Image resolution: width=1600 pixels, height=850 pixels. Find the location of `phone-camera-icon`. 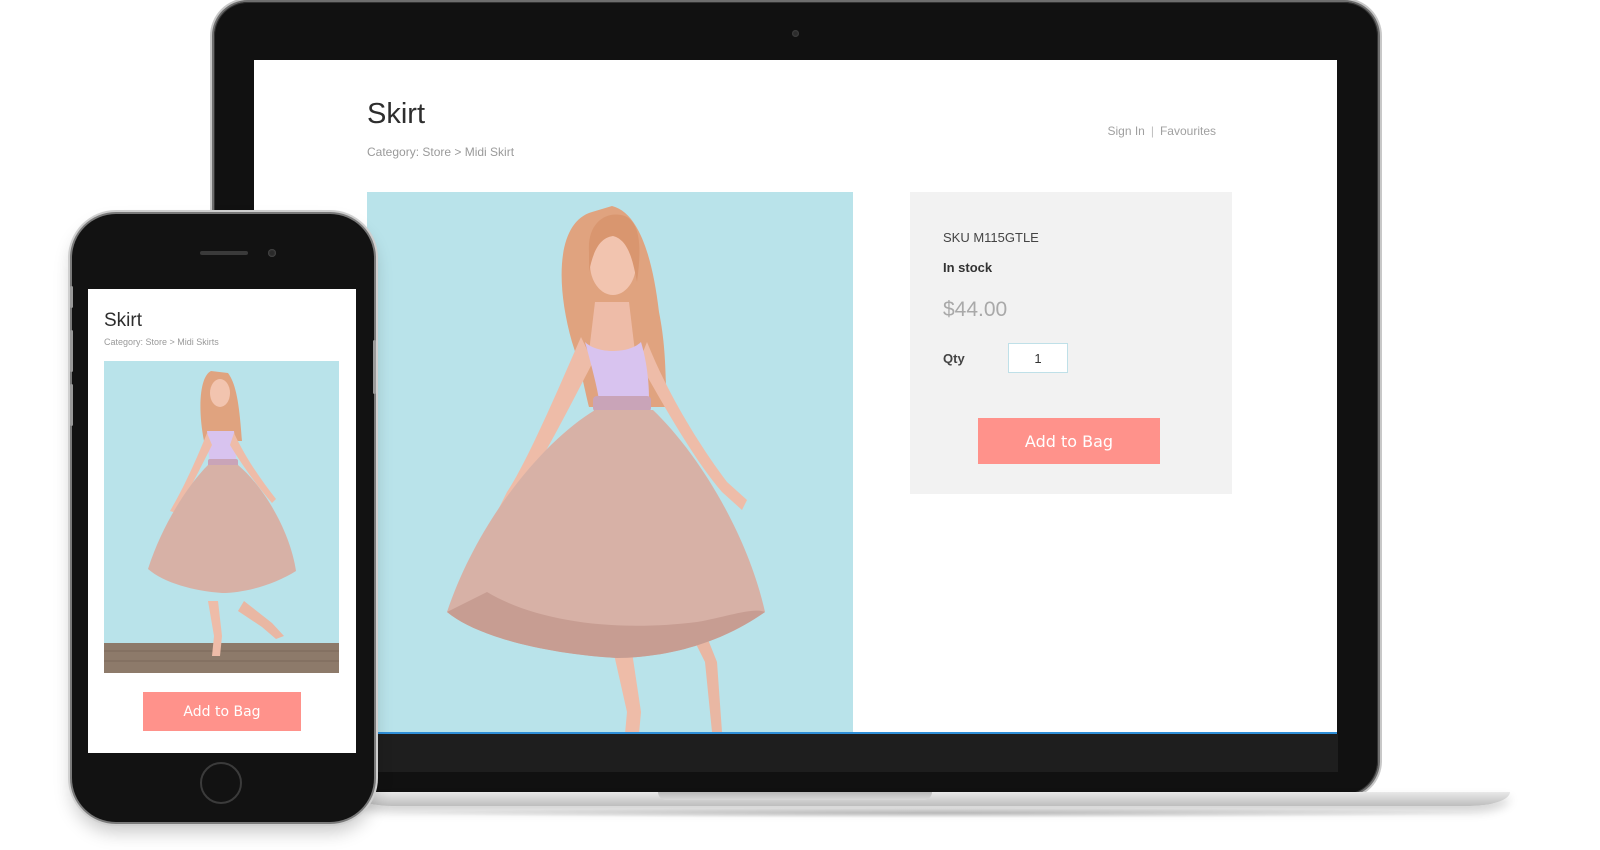

phone-camera-icon is located at coordinates (272, 253).